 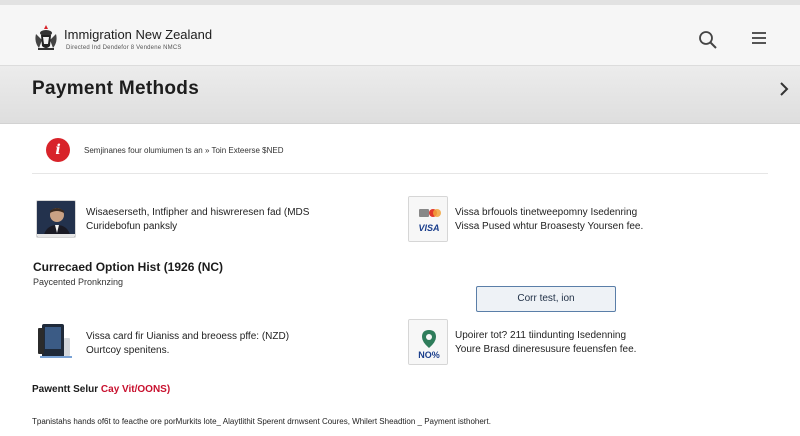 I want to click on page-title: Payment Methods, so click(x=116, y=88).